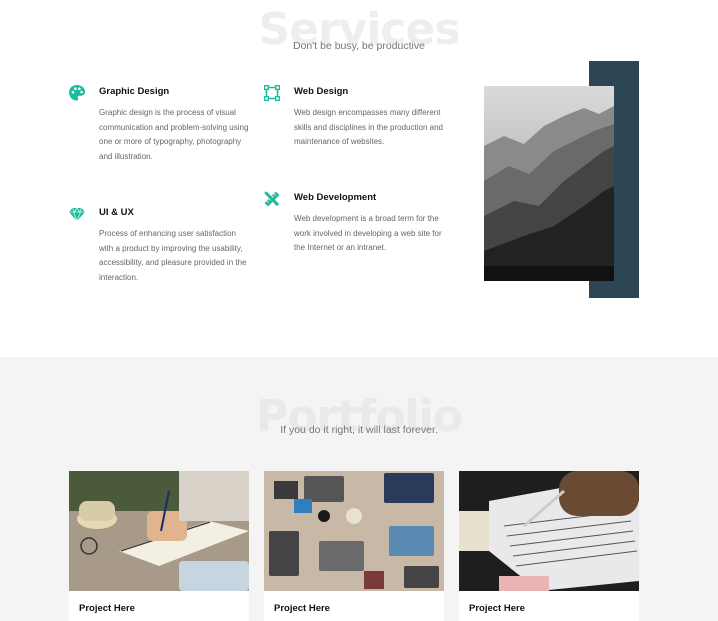 The height and width of the screenshot is (621, 718). Describe the element at coordinates (359, 46) in the screenshot. I see `services-subtitle: Don't be busy, be productive` at that location.